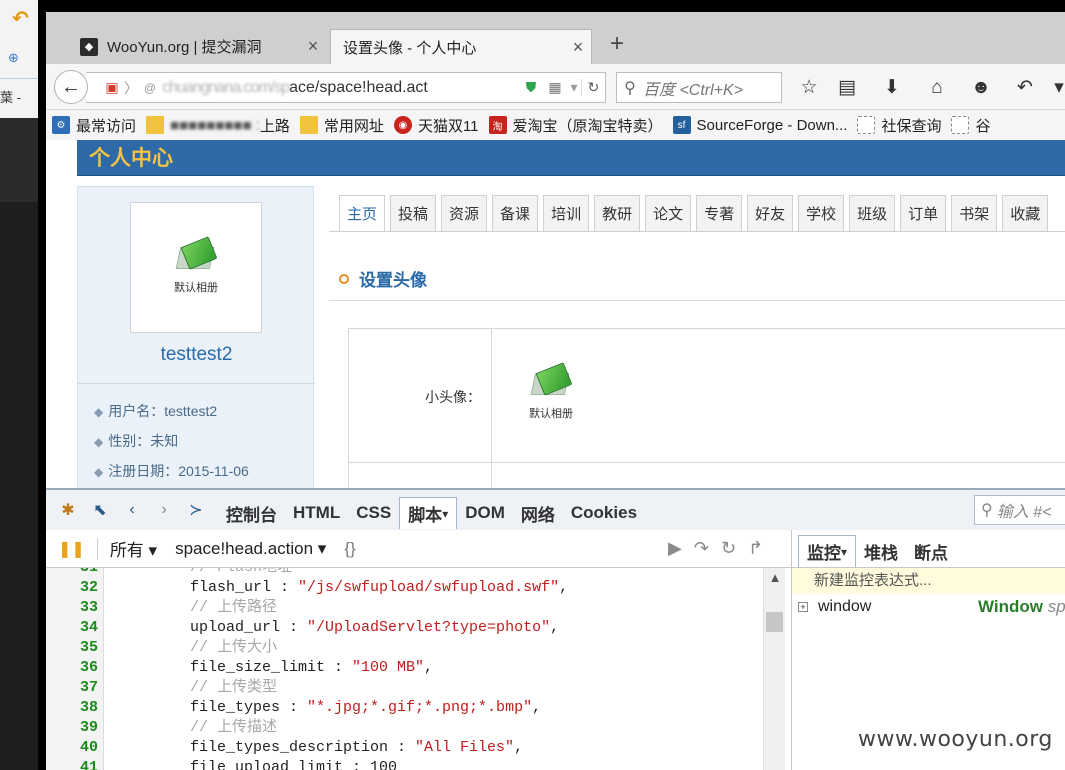 The height and width of the screenshot is (770, 1065). Describe the element at coordinates (923, 213) in the screenshot. I see `profile-tab: 订单` at that location.